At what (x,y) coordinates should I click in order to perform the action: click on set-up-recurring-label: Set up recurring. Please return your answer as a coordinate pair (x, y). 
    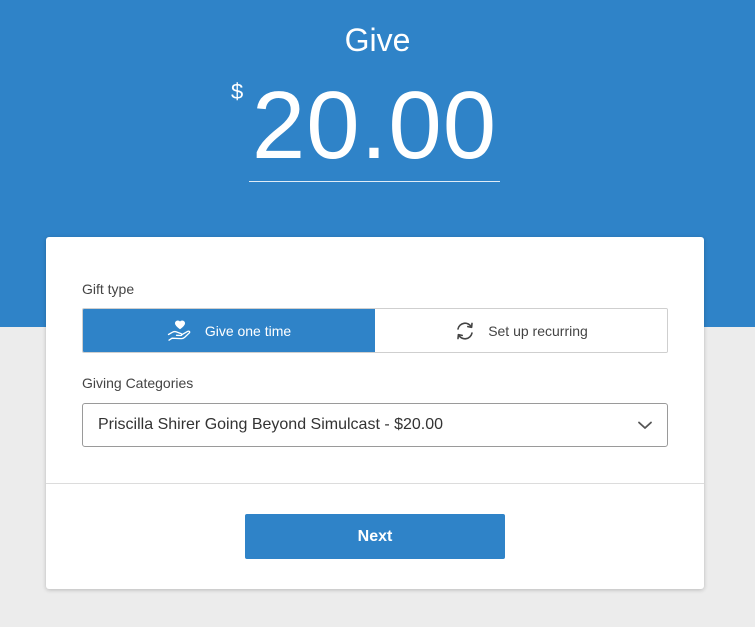
    Looking at the image, I should click on (538, 330).